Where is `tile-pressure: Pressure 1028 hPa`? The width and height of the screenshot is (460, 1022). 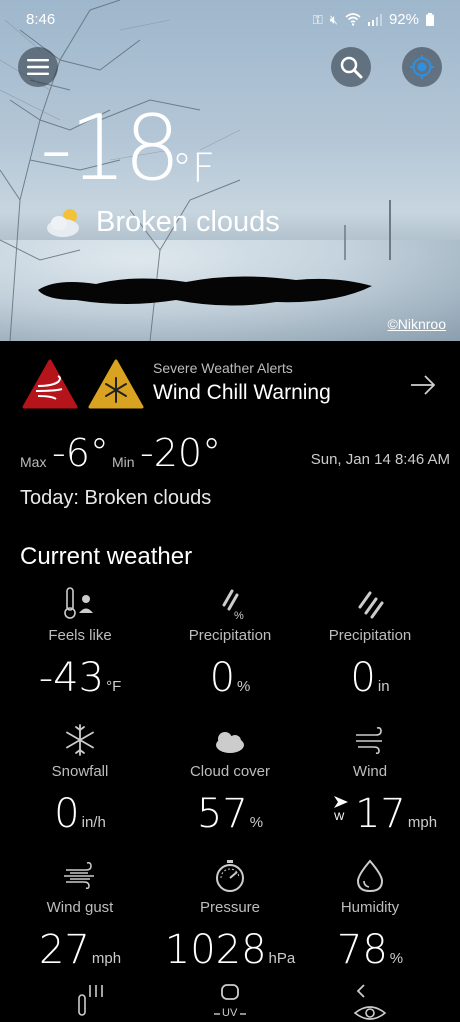 tile-pressure: Pressure 1028 hPa is located at coordinates (230, 915).